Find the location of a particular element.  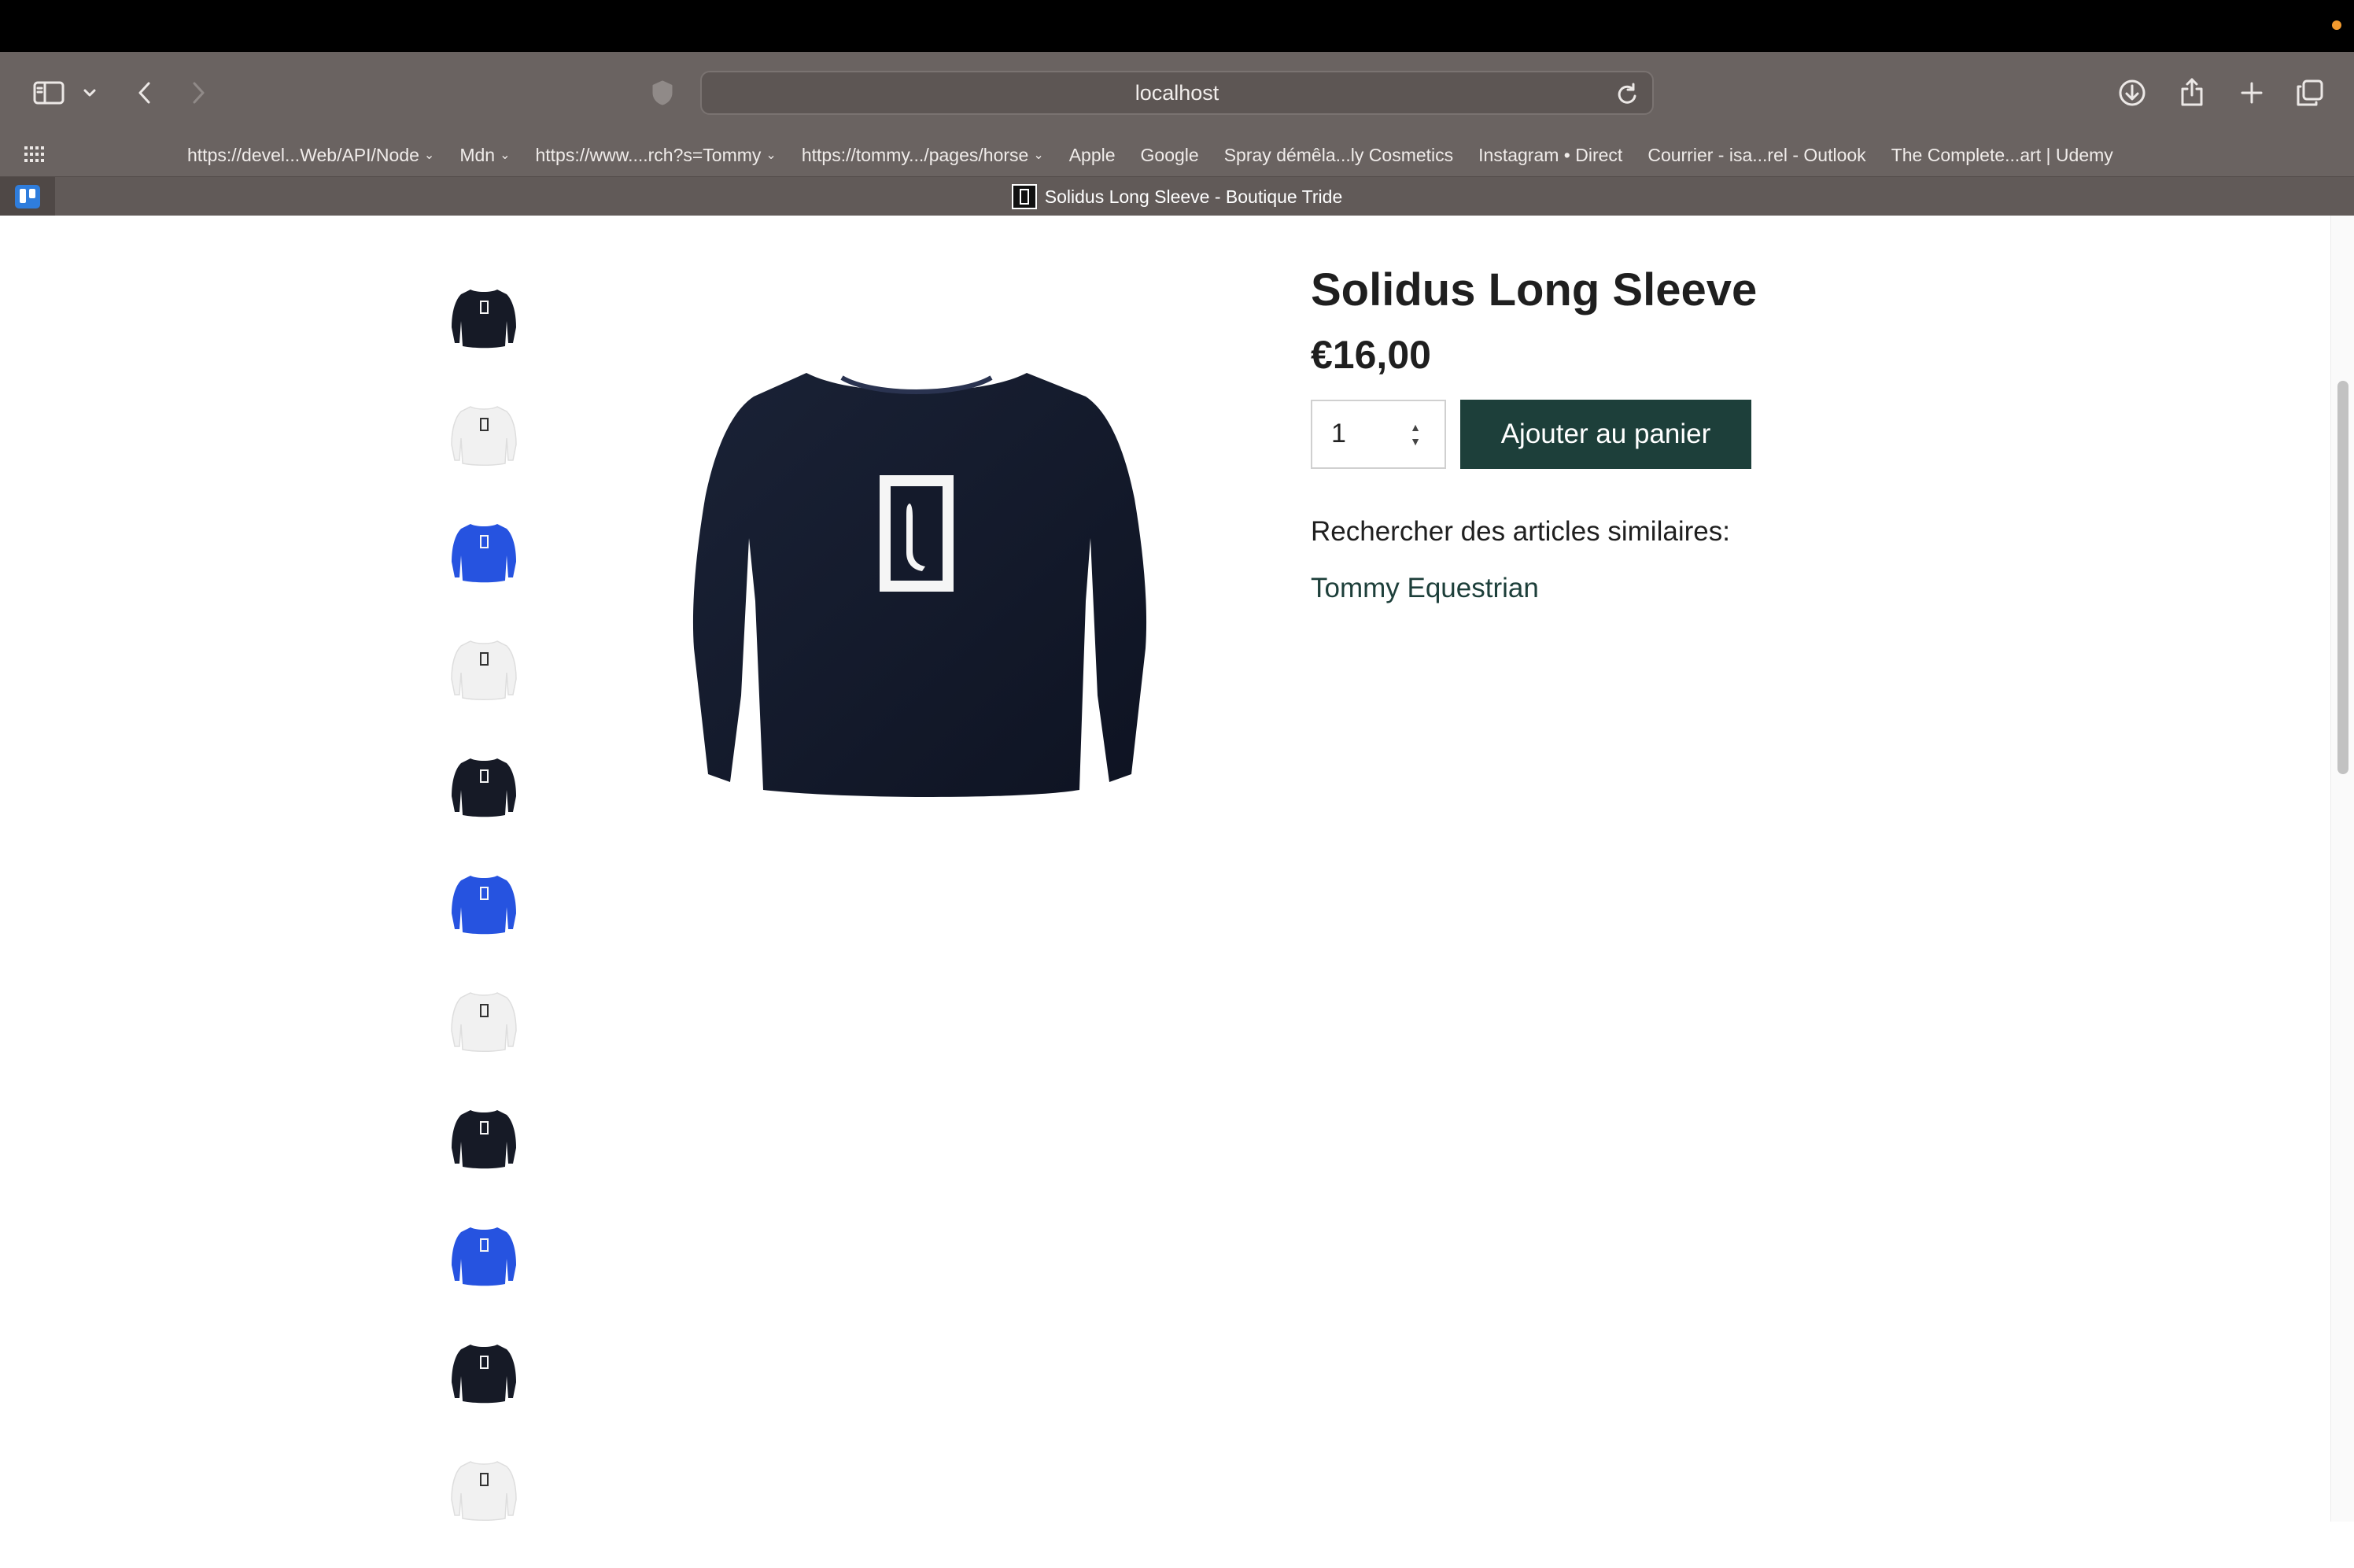

site-favicon-icon is located at coordinates (1024, 197).